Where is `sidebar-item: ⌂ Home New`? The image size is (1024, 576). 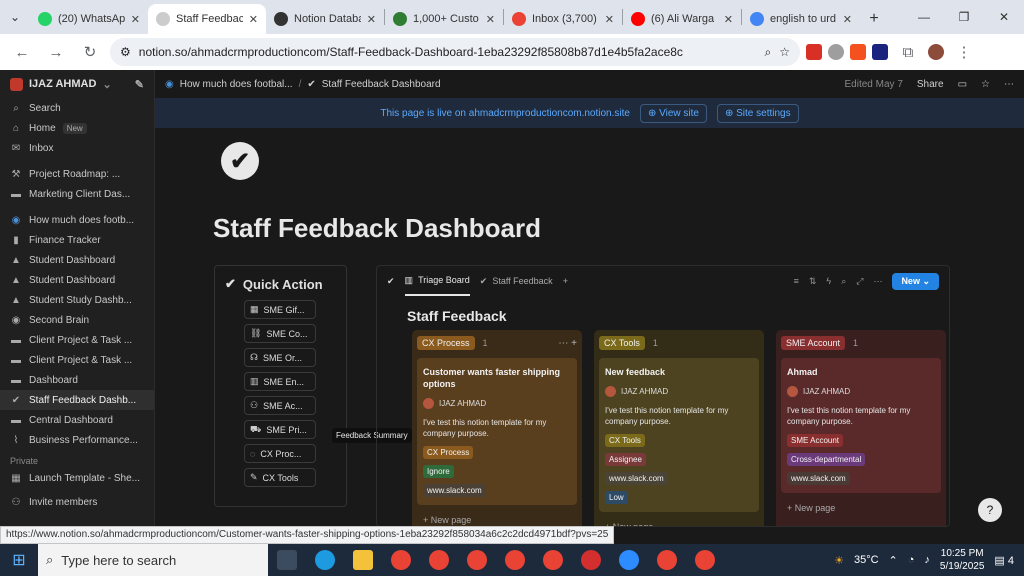 sidebar-item: ⌂ Home New is located at coordinates (77, 128).